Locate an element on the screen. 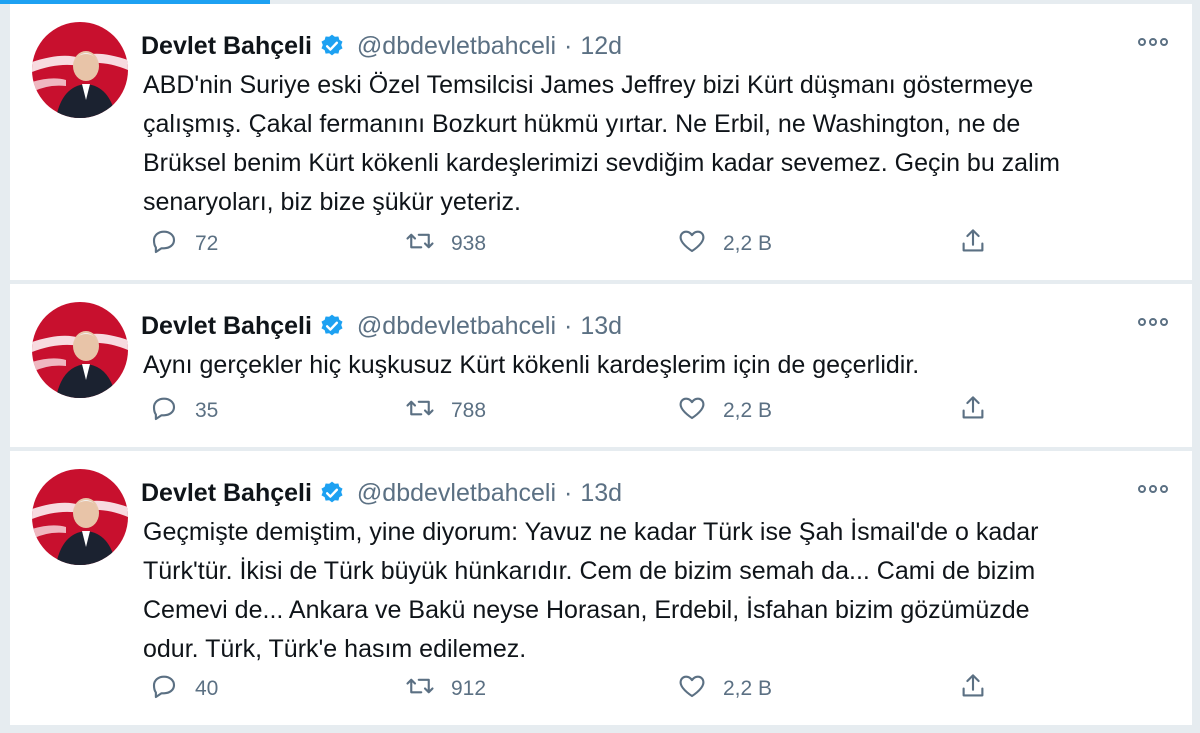  tweet-header: Devlet Bahçeli @dbdevletbahceli · 12d is located at coordinates (381, 46).